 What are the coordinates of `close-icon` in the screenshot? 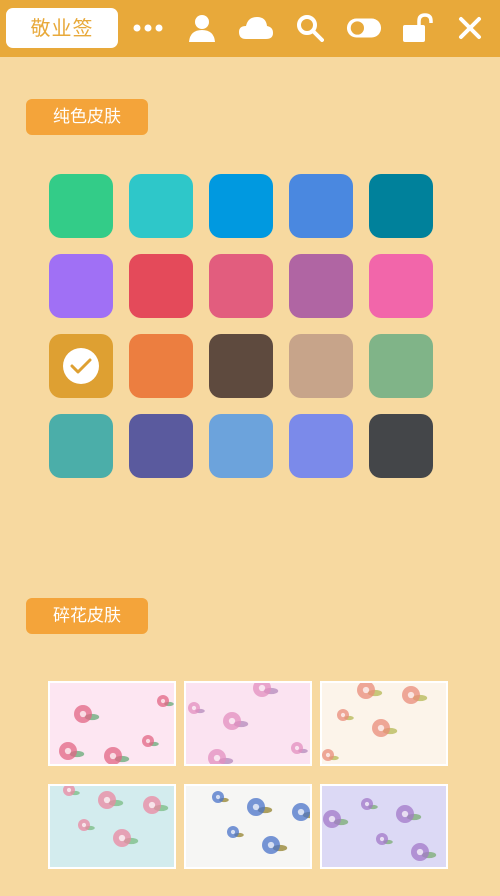 It's located at (470, 28).